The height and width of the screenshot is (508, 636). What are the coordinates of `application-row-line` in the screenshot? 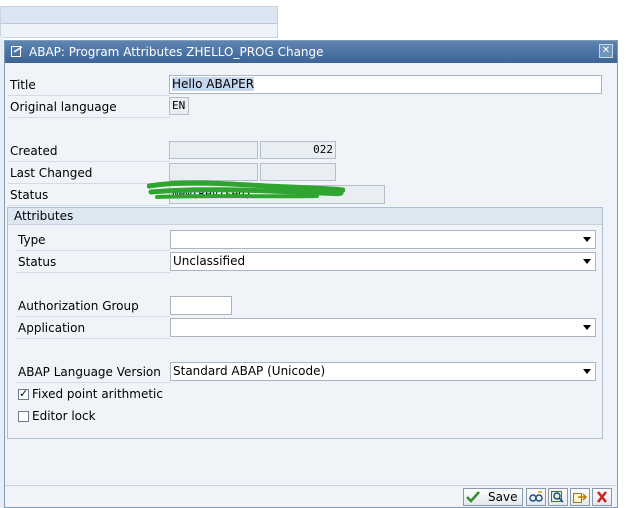 It's located at (93, 338).